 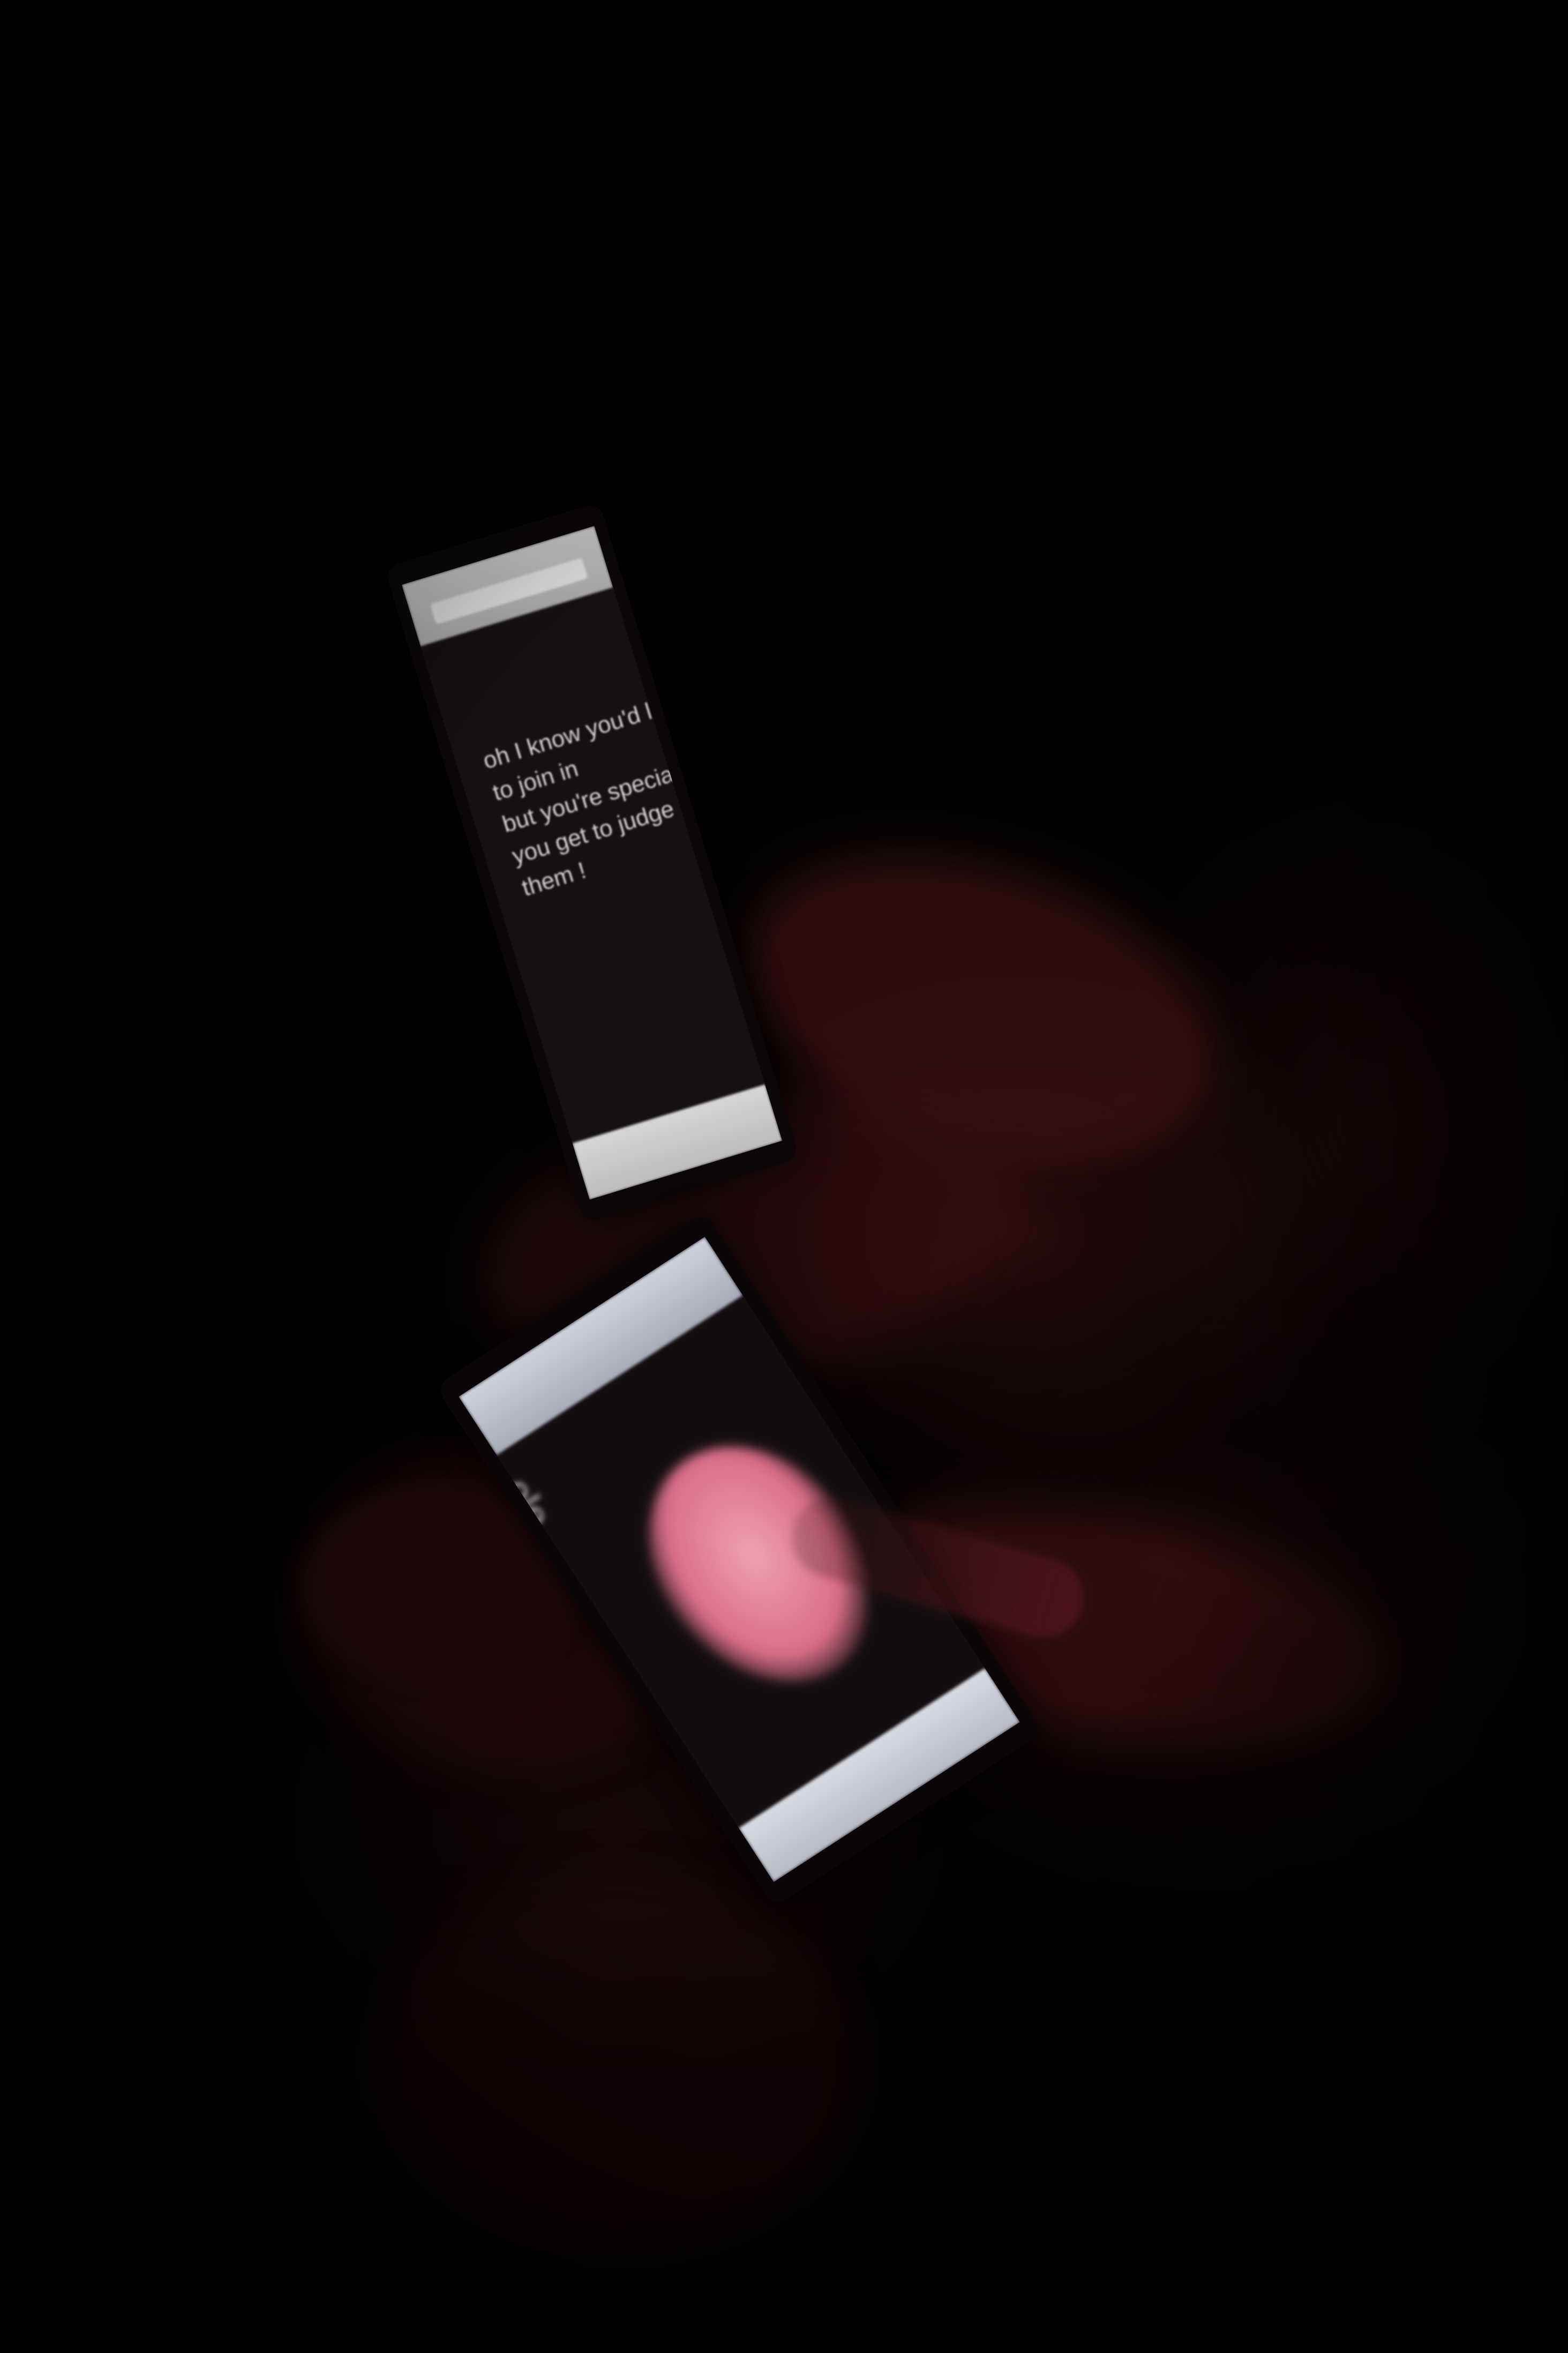 What do you see at coordinates (616, 2063) in the screenshot?
I see `arm-shadow` at bounding box center [616, 2063].